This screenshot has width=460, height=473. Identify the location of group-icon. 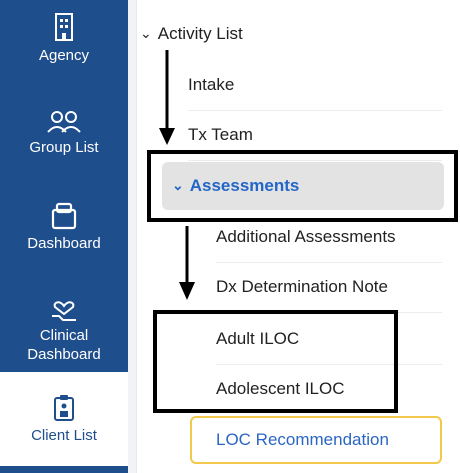
(64, 122).